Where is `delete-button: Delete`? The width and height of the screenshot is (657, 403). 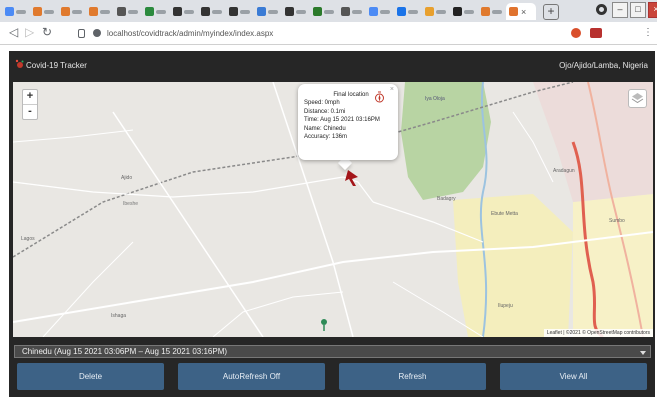
delete-button: Delete is located at coordinates (90, 376).